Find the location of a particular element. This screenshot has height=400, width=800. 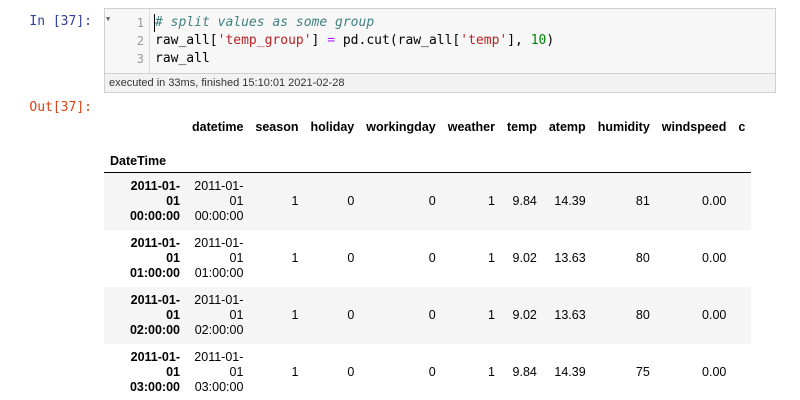

index-header-blank is located at coordinates (145, 127).